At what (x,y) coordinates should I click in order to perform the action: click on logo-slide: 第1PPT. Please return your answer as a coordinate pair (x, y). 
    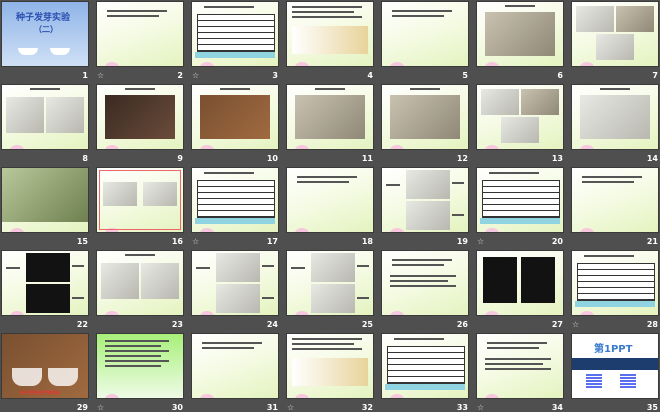
    Looking at the image, I should click on (615, 366).